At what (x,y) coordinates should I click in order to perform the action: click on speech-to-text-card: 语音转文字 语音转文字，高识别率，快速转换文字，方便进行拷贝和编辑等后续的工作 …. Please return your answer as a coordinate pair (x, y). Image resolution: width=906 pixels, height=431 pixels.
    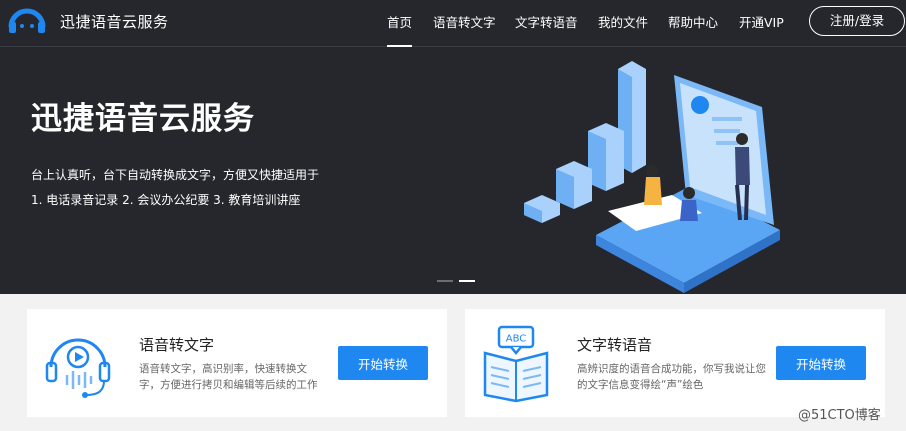
    Looking at the image, I should click on (237, 363).